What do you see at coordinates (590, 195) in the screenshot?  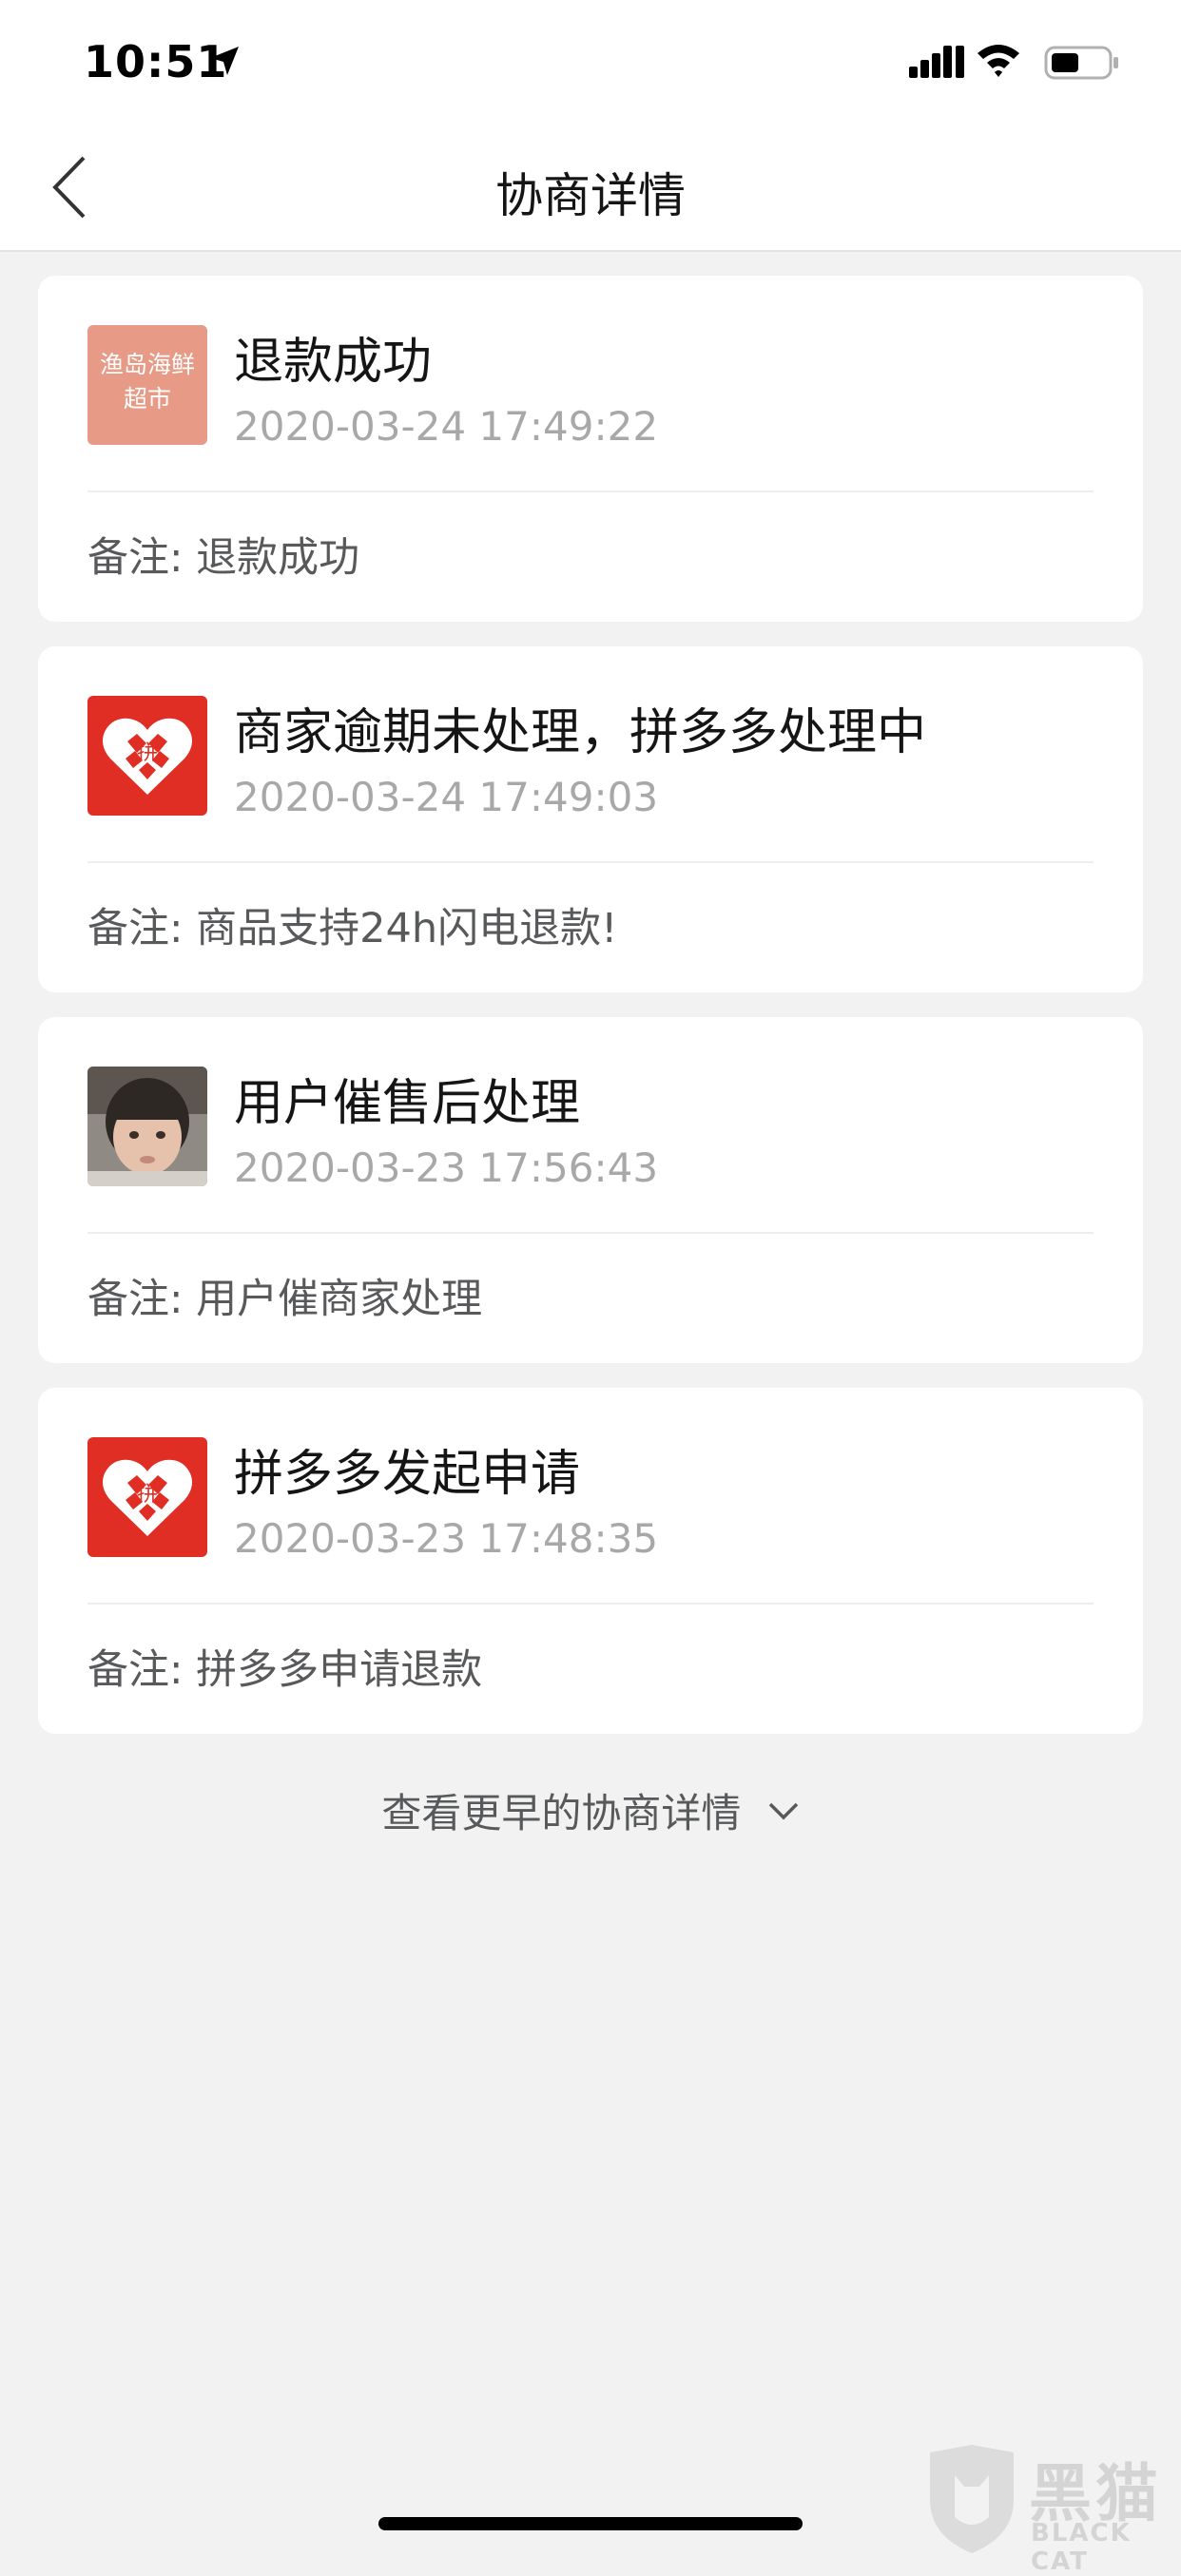 I see `page-title: 协商详情` at bounding box center [590, 195].